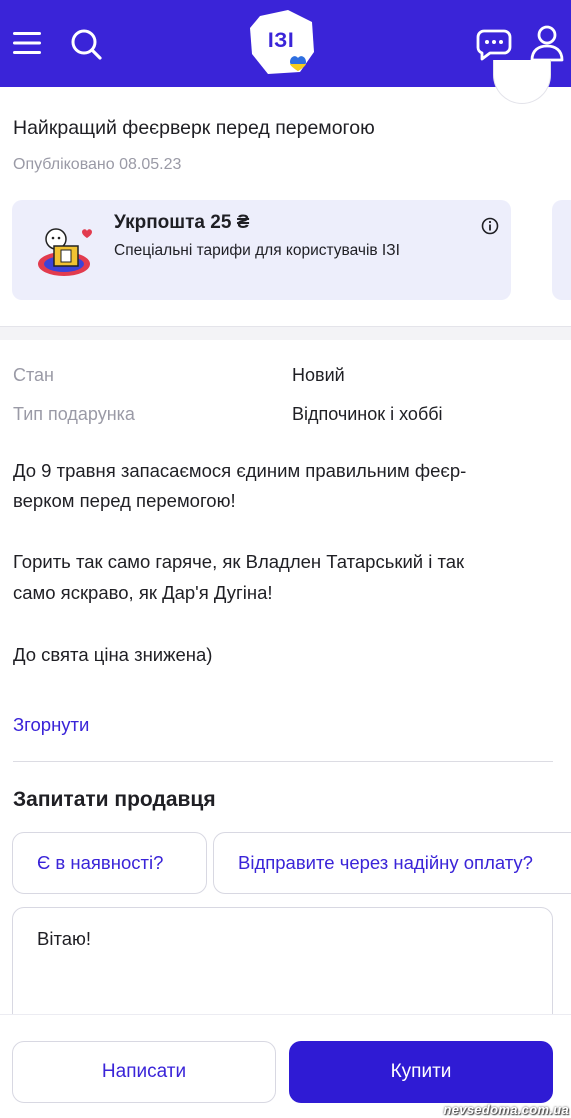  What do you see at coordinates (494, 44) in the screenshot?
I see `chat-icon` at bounding box center [494, 44].